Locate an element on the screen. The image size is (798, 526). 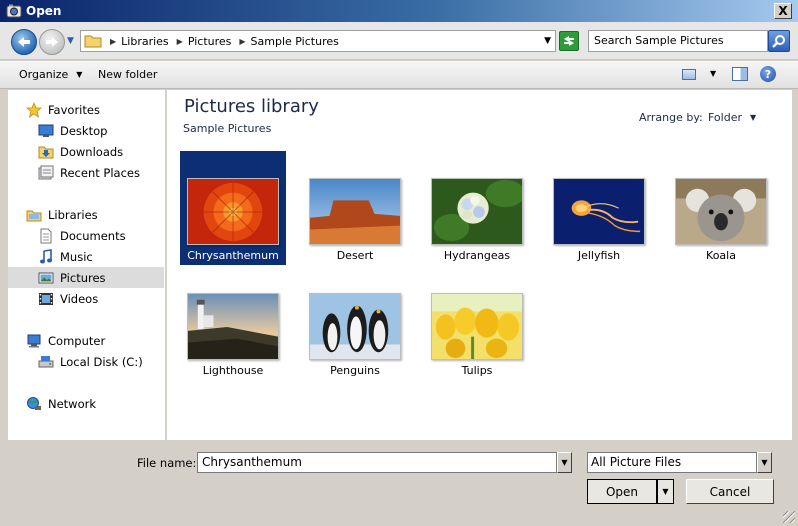
sidebar-item-label: Pictures is located at coordinates (83, 277).